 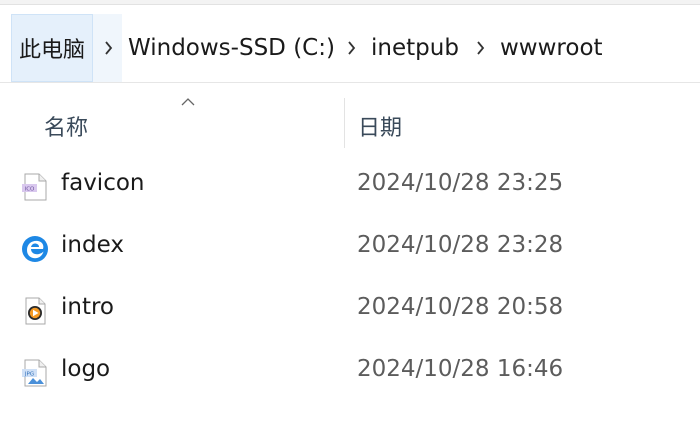 I want to click on file-name: intro, so click(x=88, y=307).